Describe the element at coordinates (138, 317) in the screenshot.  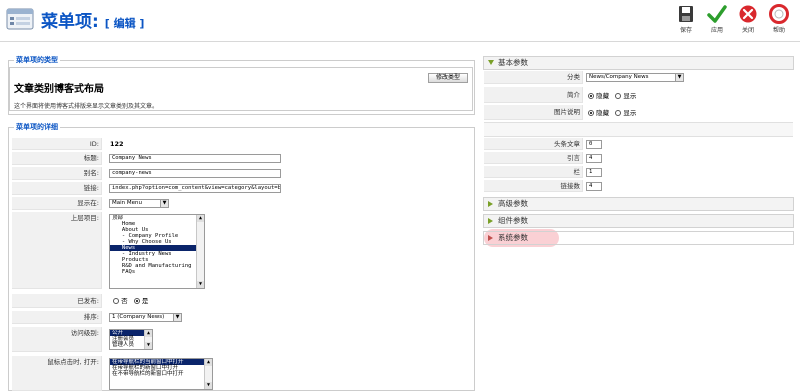
I see `order-value: 1 (Company News)` at that location.